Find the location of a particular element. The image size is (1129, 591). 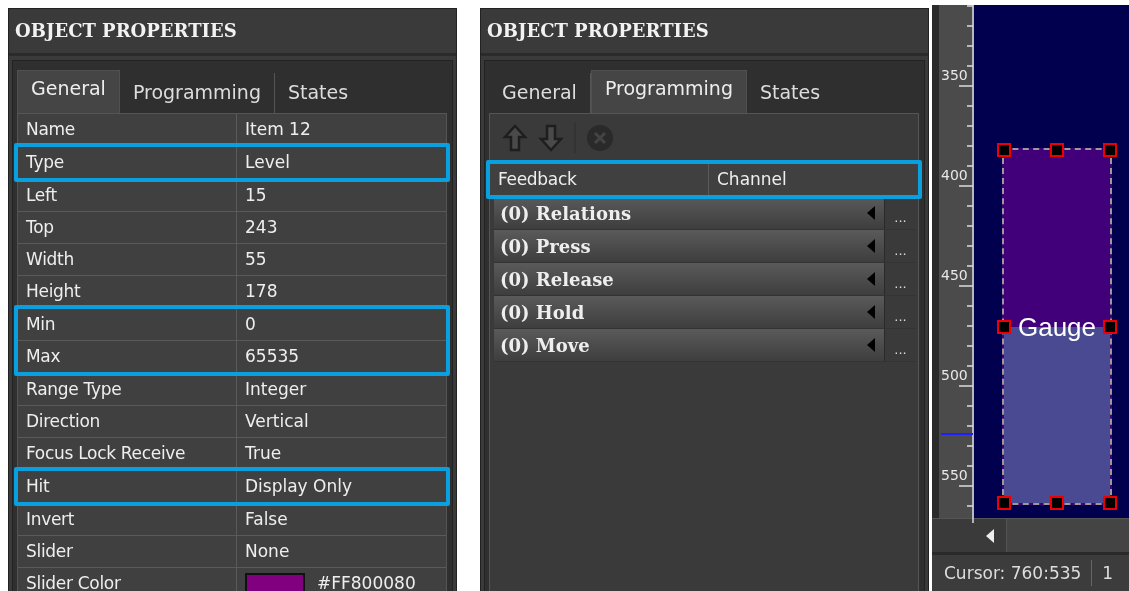

property-value: #FF800080 is located at coordinates (341, 579).